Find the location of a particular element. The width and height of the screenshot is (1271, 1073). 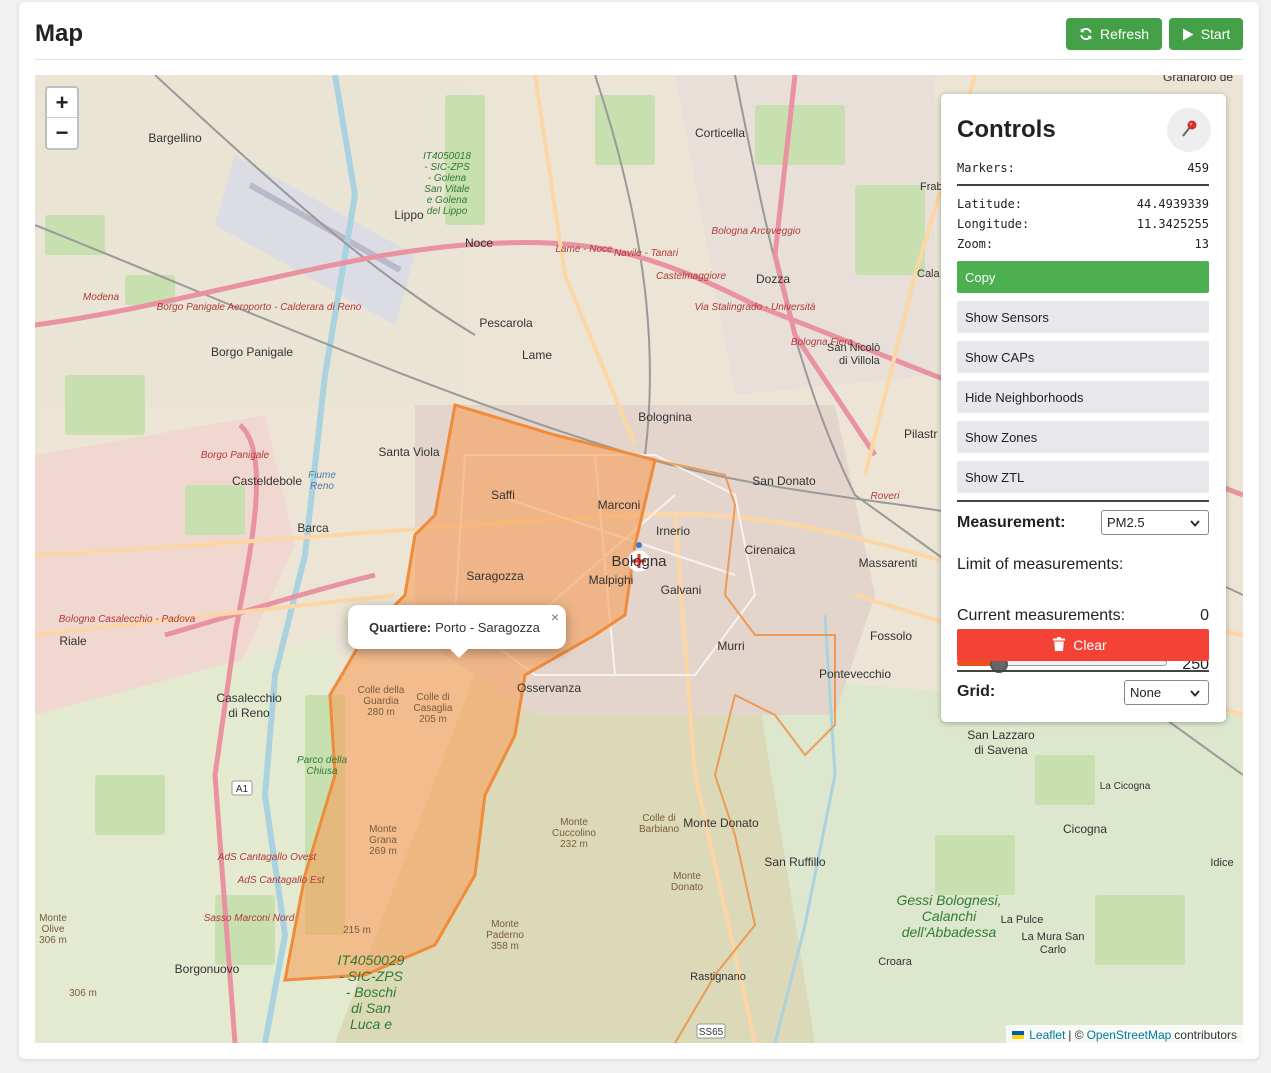

show-ztl-button: Show ZTL is located at coordinates (1083, 477).